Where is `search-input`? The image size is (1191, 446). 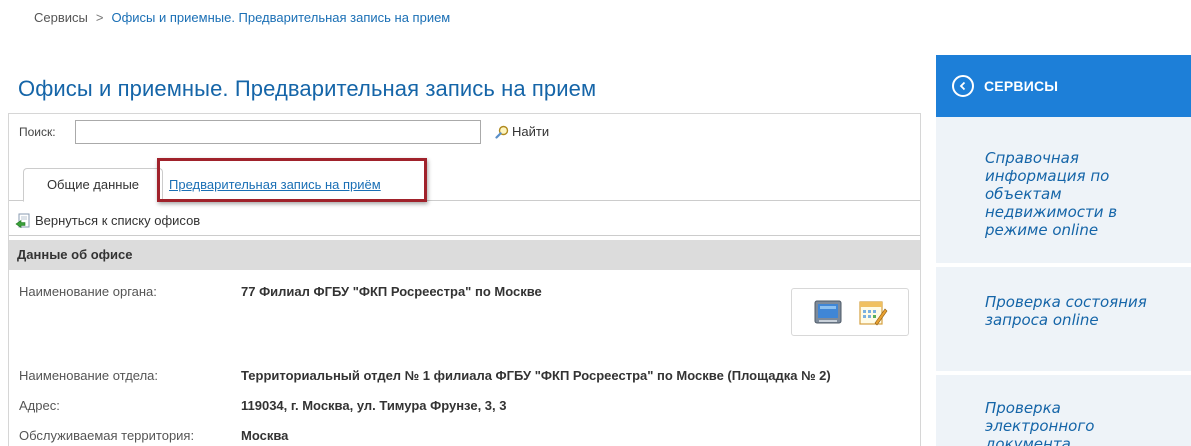
search-input is located at coordinates (278, 132).